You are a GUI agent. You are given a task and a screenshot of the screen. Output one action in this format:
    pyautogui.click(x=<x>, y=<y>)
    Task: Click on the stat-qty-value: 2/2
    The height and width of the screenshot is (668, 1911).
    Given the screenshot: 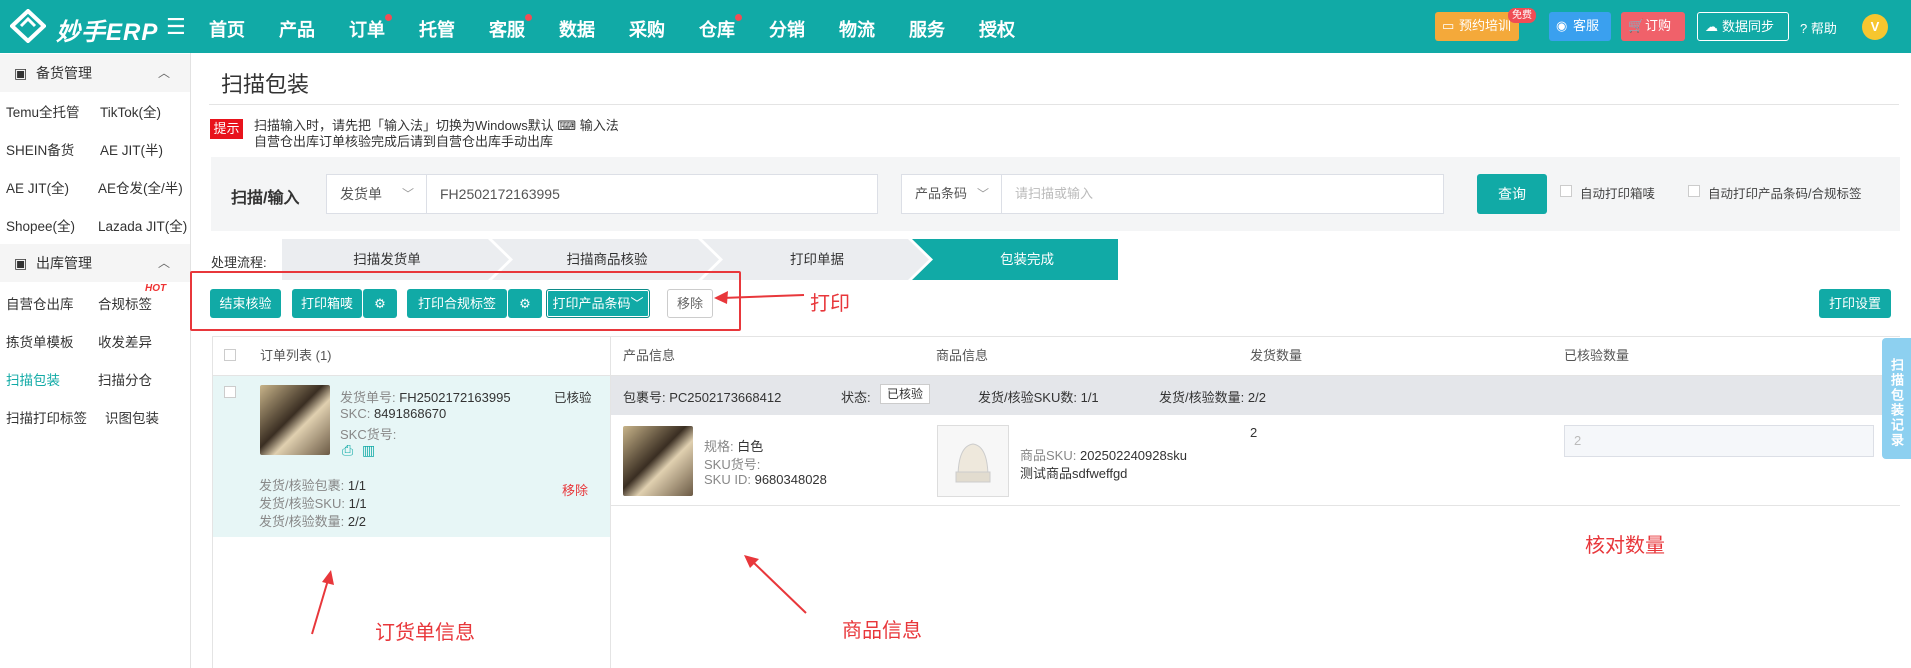 What is the action you would take?
    pyautogui.click(x=356, y=521)
    